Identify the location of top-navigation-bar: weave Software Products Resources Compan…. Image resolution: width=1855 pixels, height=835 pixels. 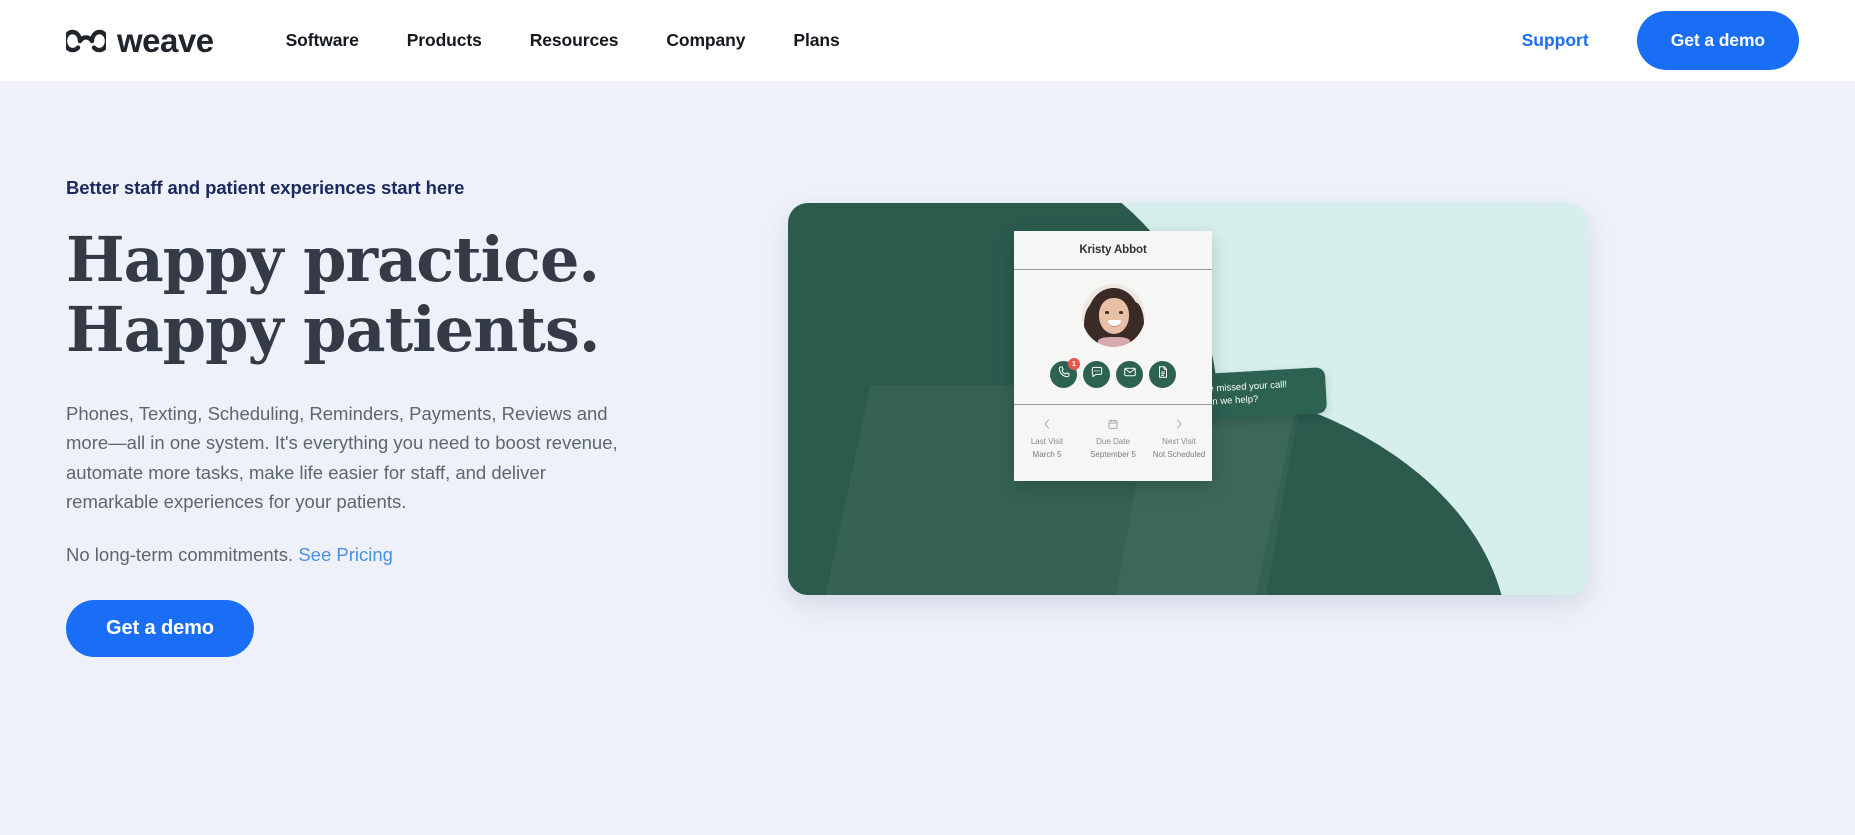
(927, 40).